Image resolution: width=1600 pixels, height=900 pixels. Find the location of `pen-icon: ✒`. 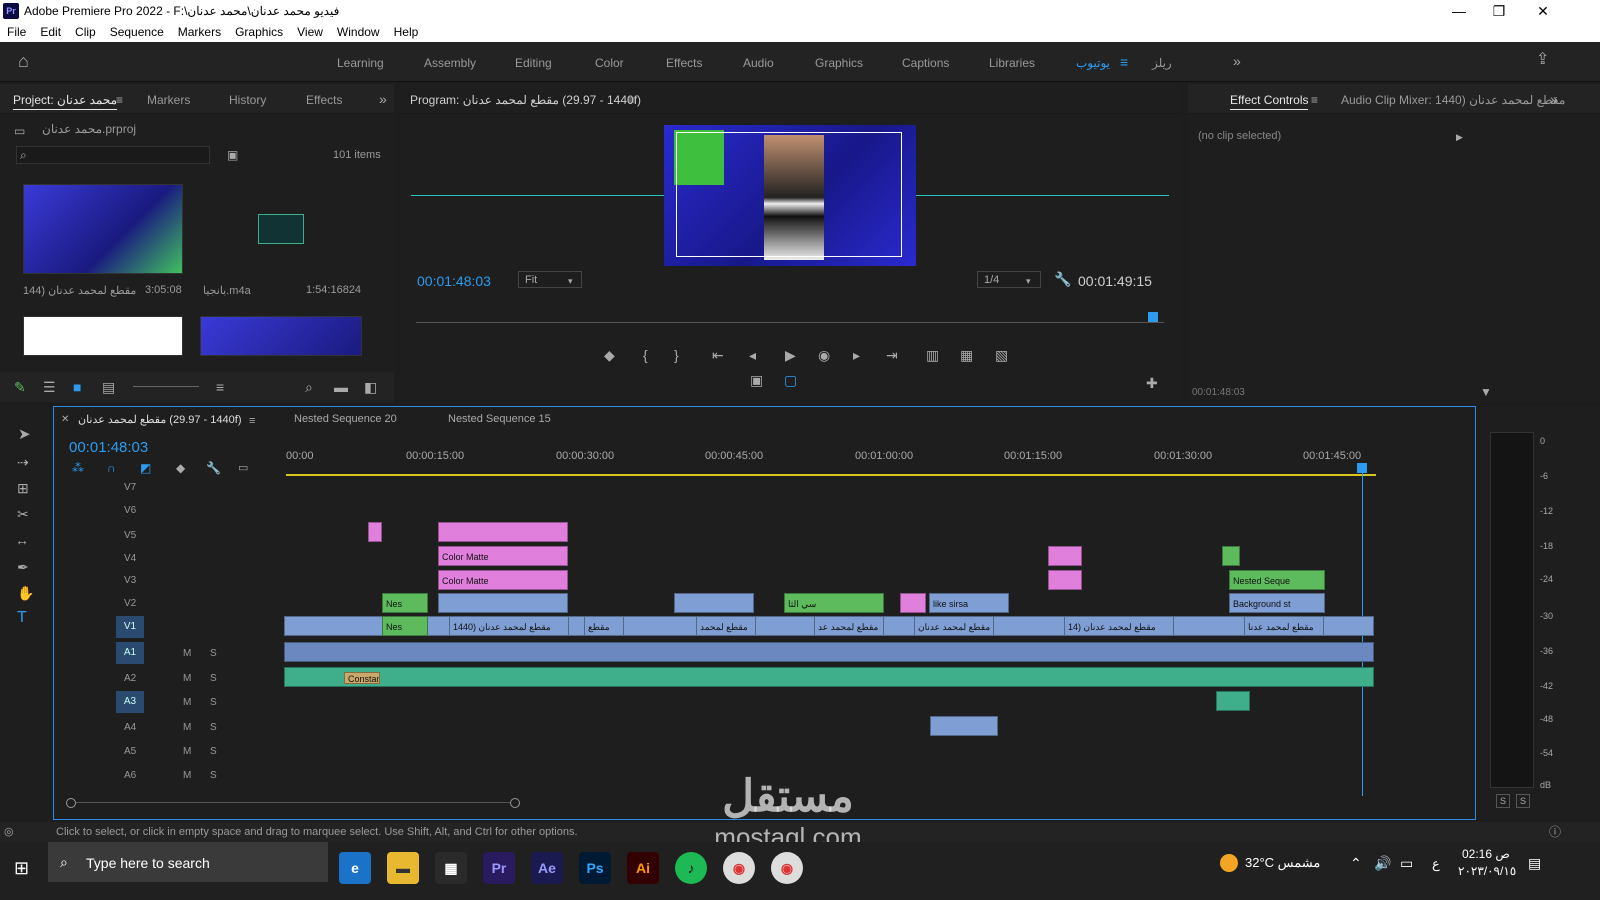

pen-icon: ✒ is located at coordinates (23, 567).